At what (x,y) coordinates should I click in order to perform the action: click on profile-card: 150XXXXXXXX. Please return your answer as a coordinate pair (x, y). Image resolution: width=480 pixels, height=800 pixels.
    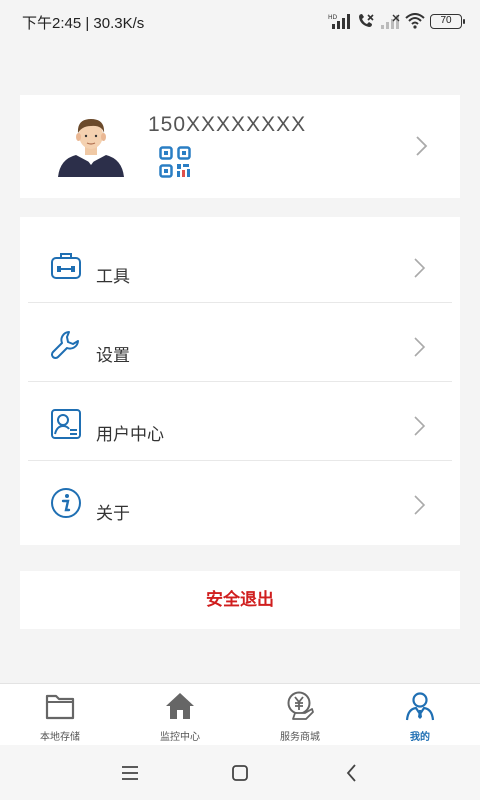
    Looking at the image, I should click on (240, 146).